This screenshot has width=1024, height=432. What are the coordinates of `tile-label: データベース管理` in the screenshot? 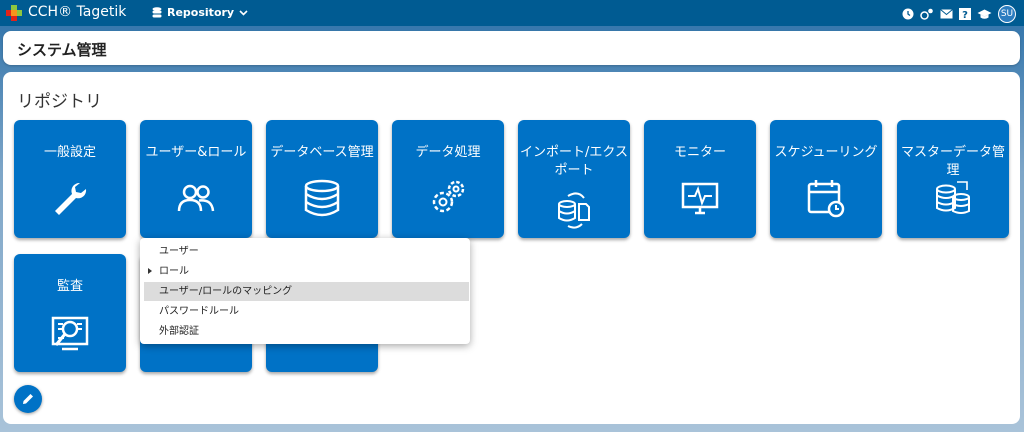 It's located at (322, 152).